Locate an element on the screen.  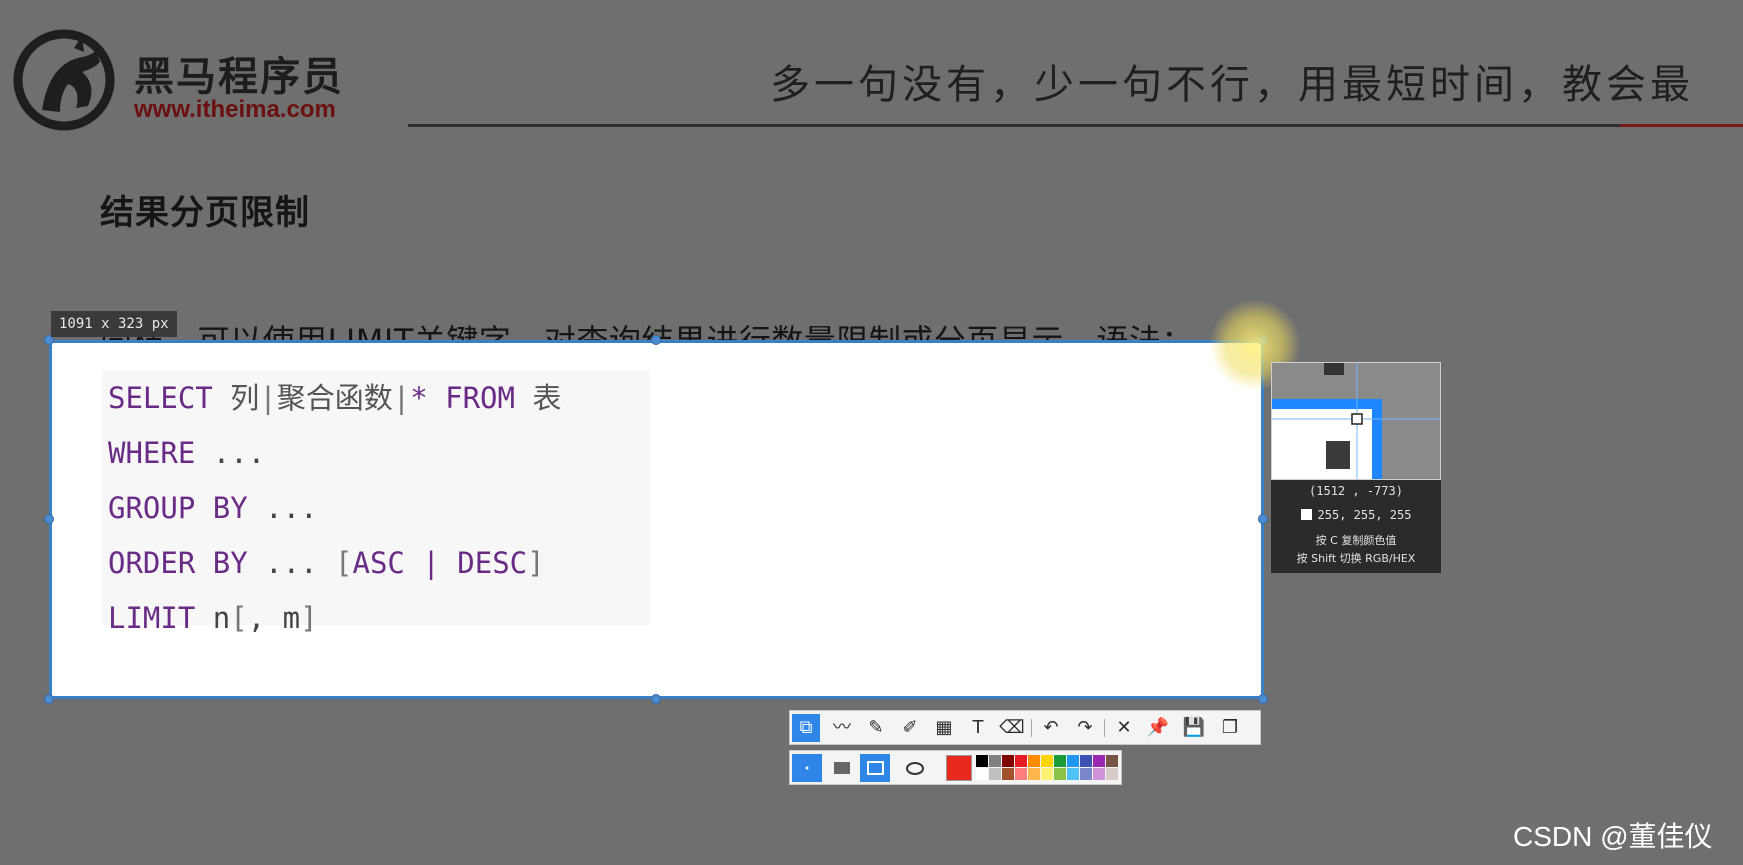
pin-icon: 📌 is located at coordinates (1158, 728).